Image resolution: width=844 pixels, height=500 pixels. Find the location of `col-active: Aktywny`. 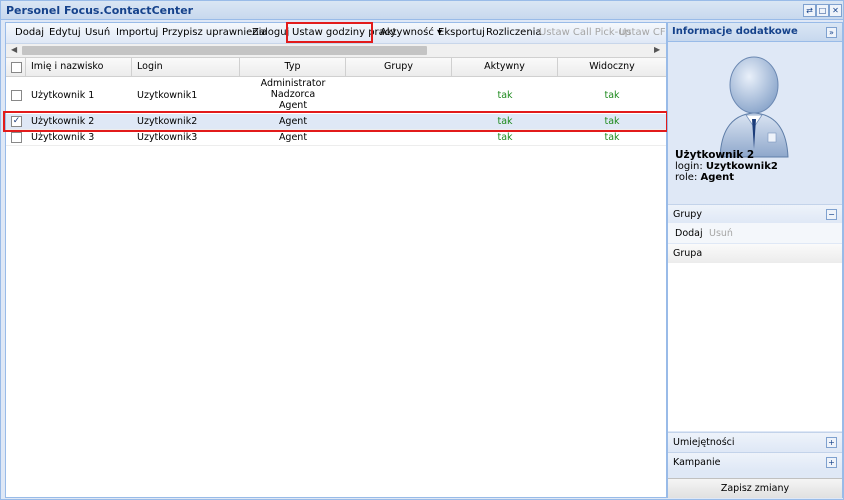

col-active: Aktywny is located at coordinates (505, 67).